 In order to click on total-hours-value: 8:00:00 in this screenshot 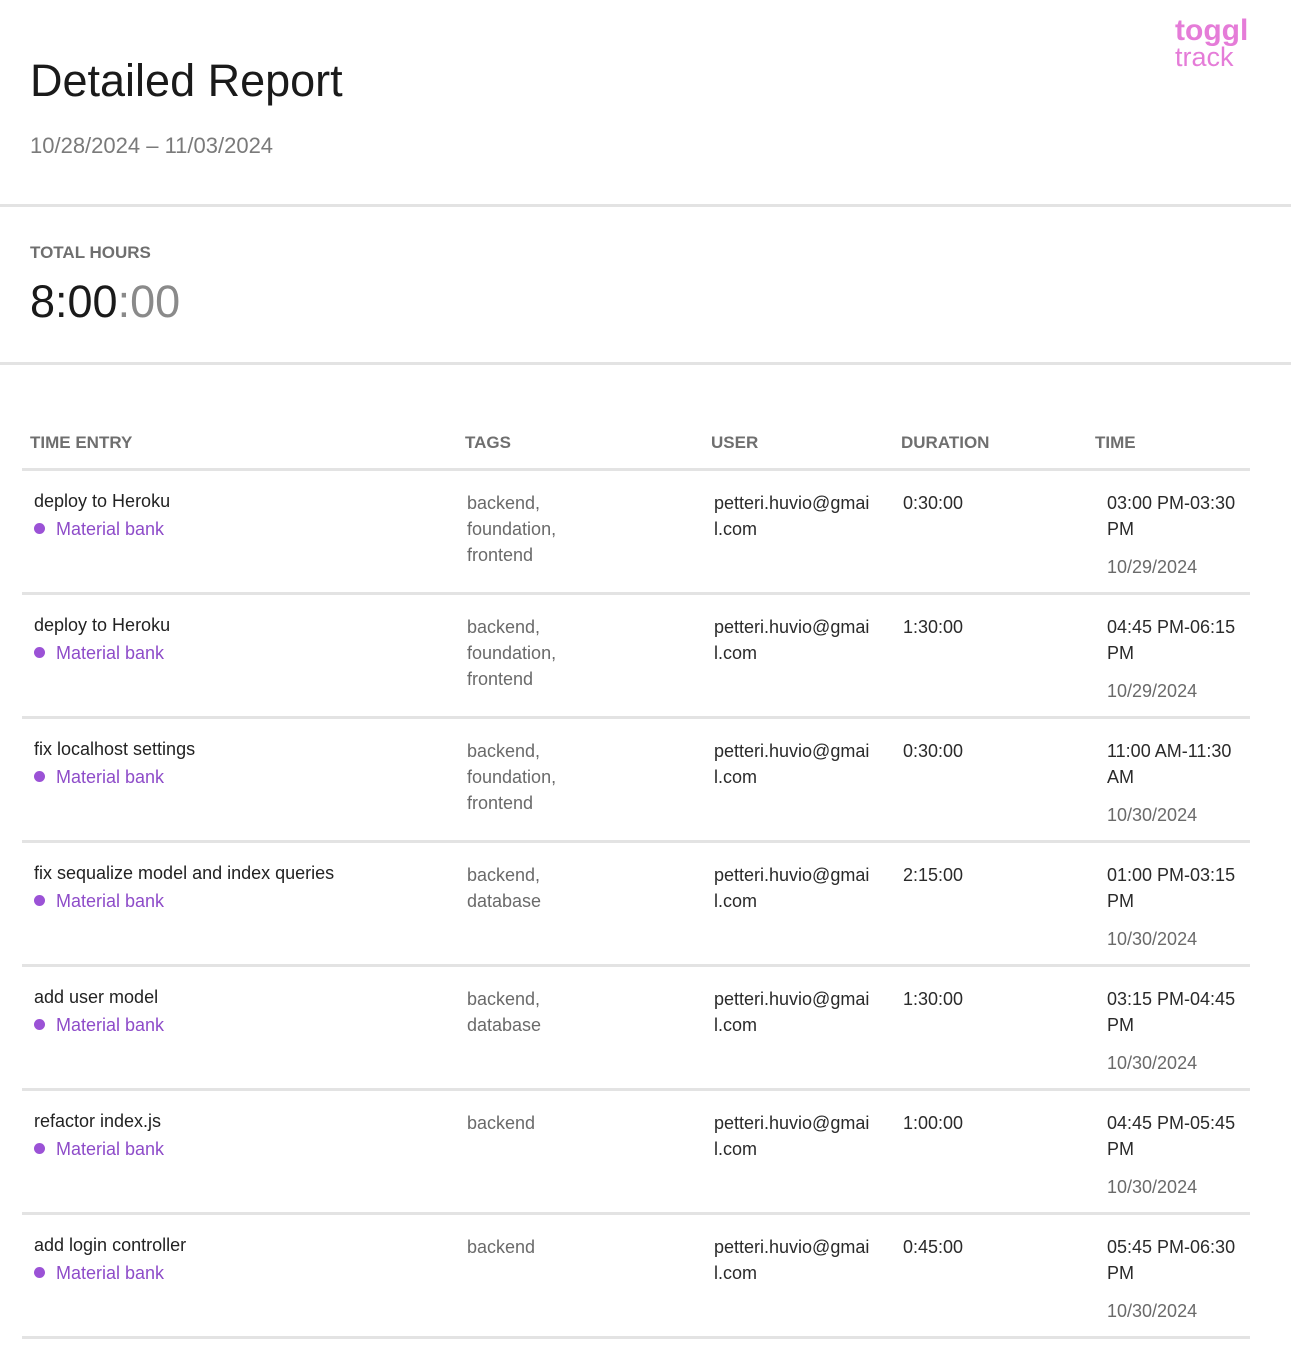, I will do `click(105, 302)`.